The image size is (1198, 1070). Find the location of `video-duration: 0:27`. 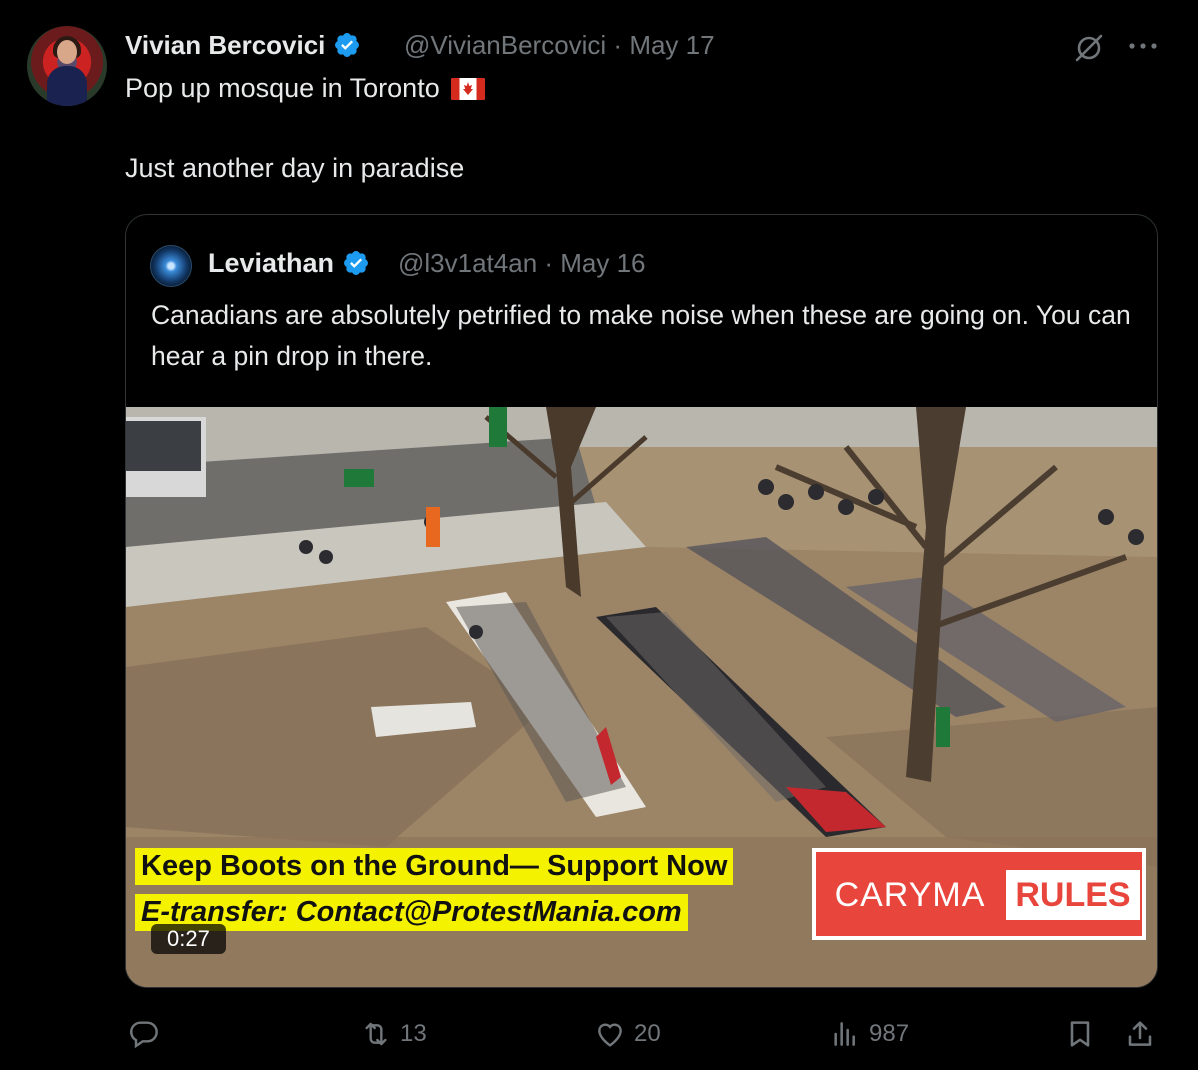

video-duration: 0:27 is located at coordinates (188, 939).